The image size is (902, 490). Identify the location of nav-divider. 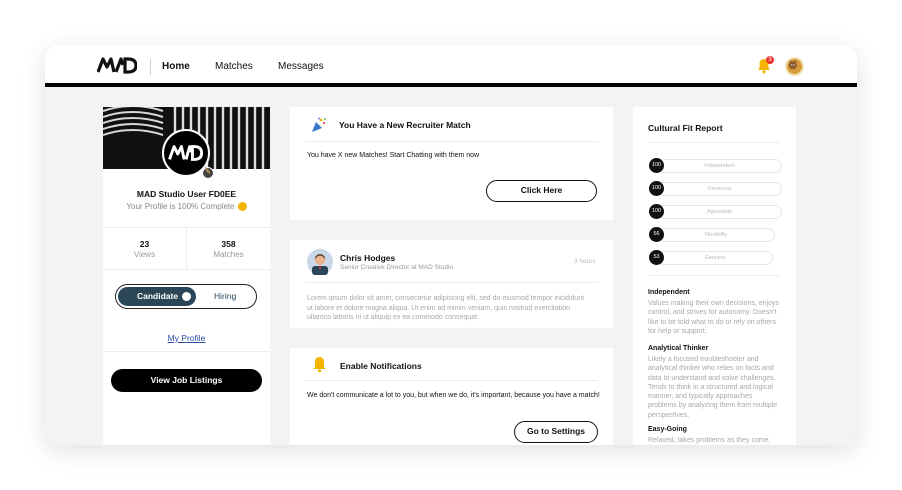
(150, 67).